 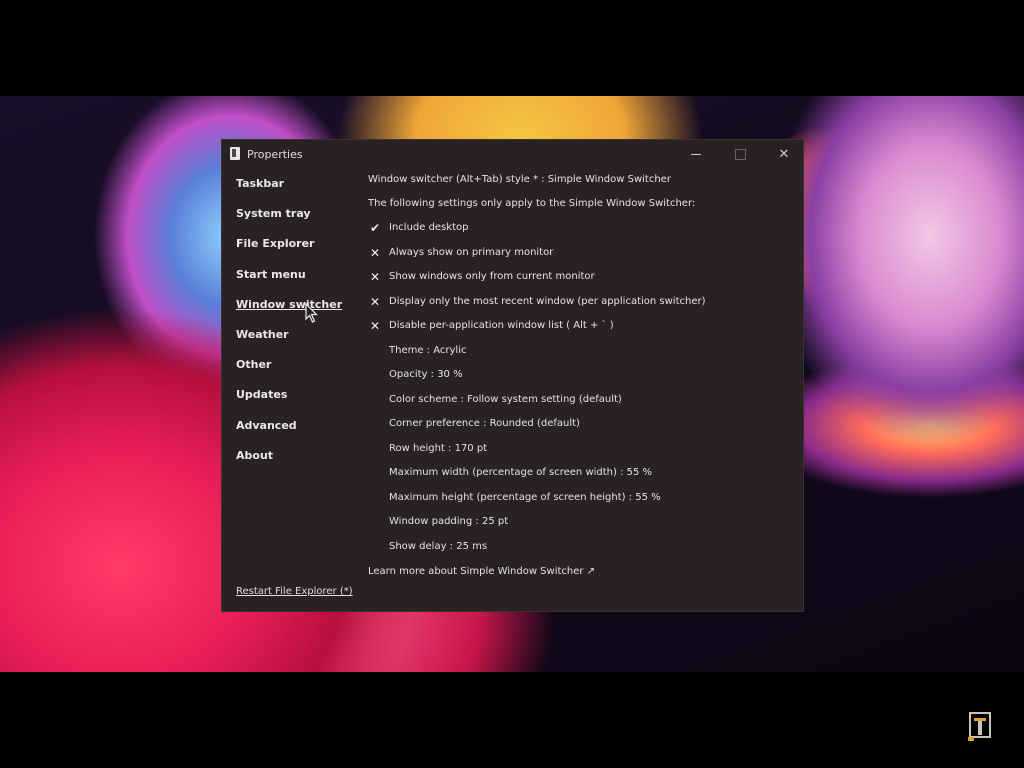 What do you see at coordinates (448, 521) in the screenshot?
I see `setting-window-padding: Window padding : 25 pt` at bounding box center [448, 521].